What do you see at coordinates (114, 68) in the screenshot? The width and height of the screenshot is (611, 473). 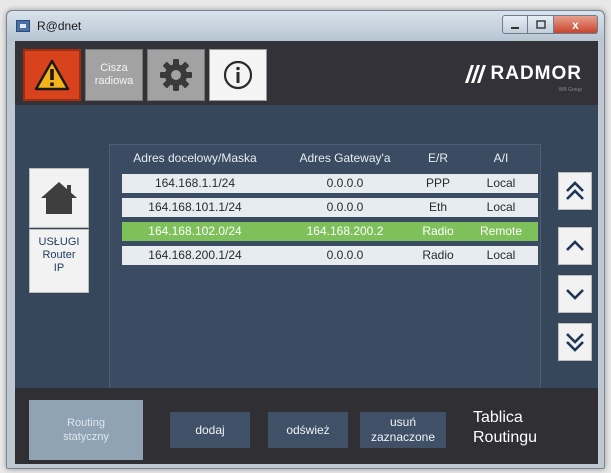 I see `radio-silence-line1: Cisza` at bounding box center [114, 68].